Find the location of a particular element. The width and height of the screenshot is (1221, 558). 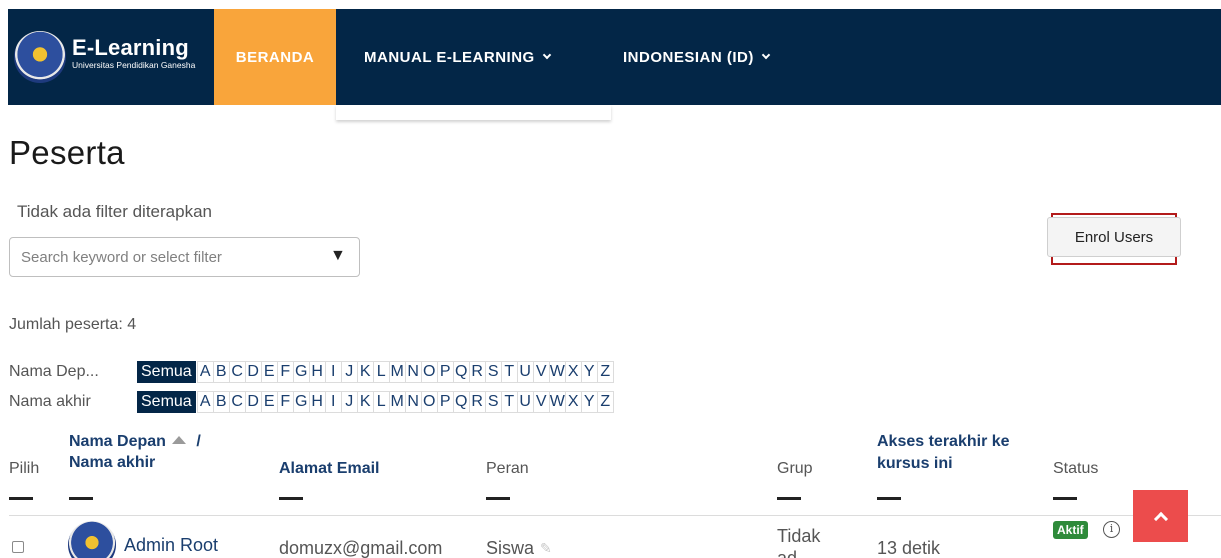

initial-last-t: T is located at coordinates (509, 402).